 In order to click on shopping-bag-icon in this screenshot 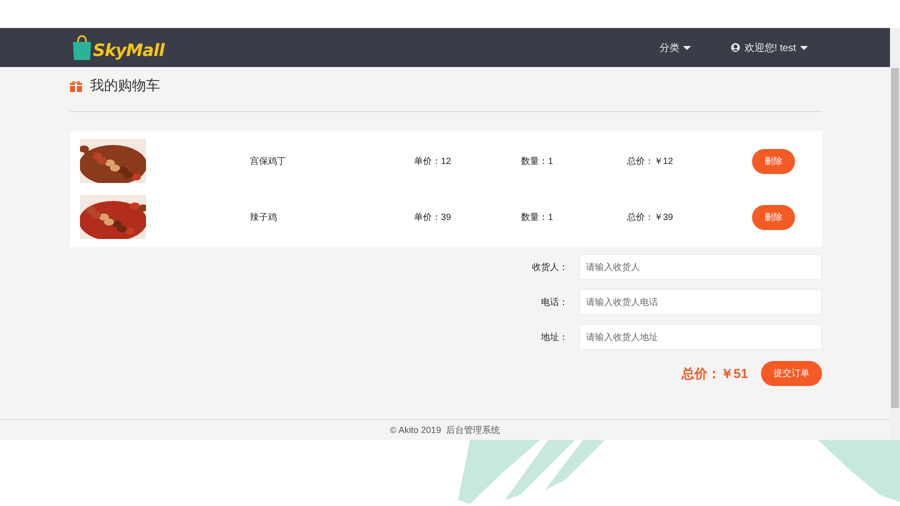, I will do `click(82, 47)`.